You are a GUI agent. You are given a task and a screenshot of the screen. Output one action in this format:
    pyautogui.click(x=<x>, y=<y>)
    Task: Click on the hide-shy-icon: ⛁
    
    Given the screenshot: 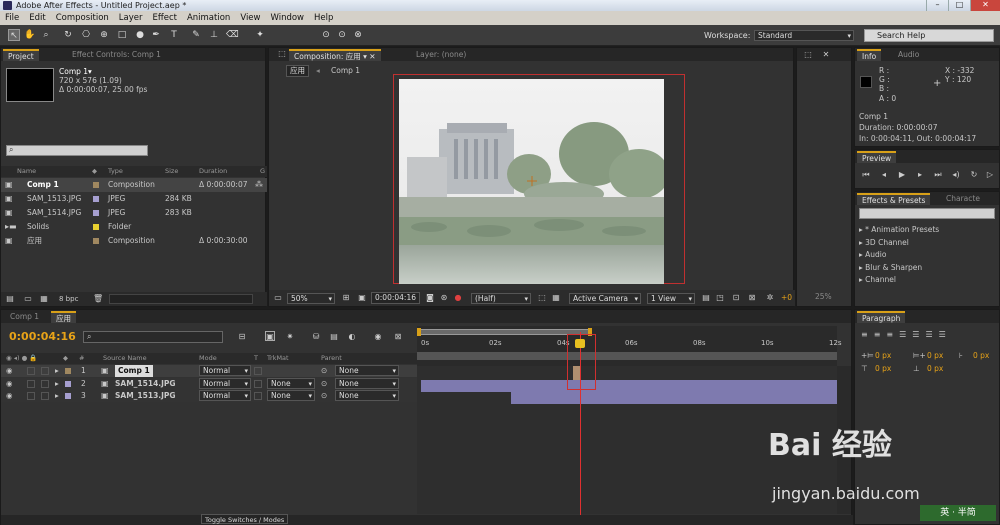 What is the action you would take?
    pyautogui.click(x=316, y=337)
    